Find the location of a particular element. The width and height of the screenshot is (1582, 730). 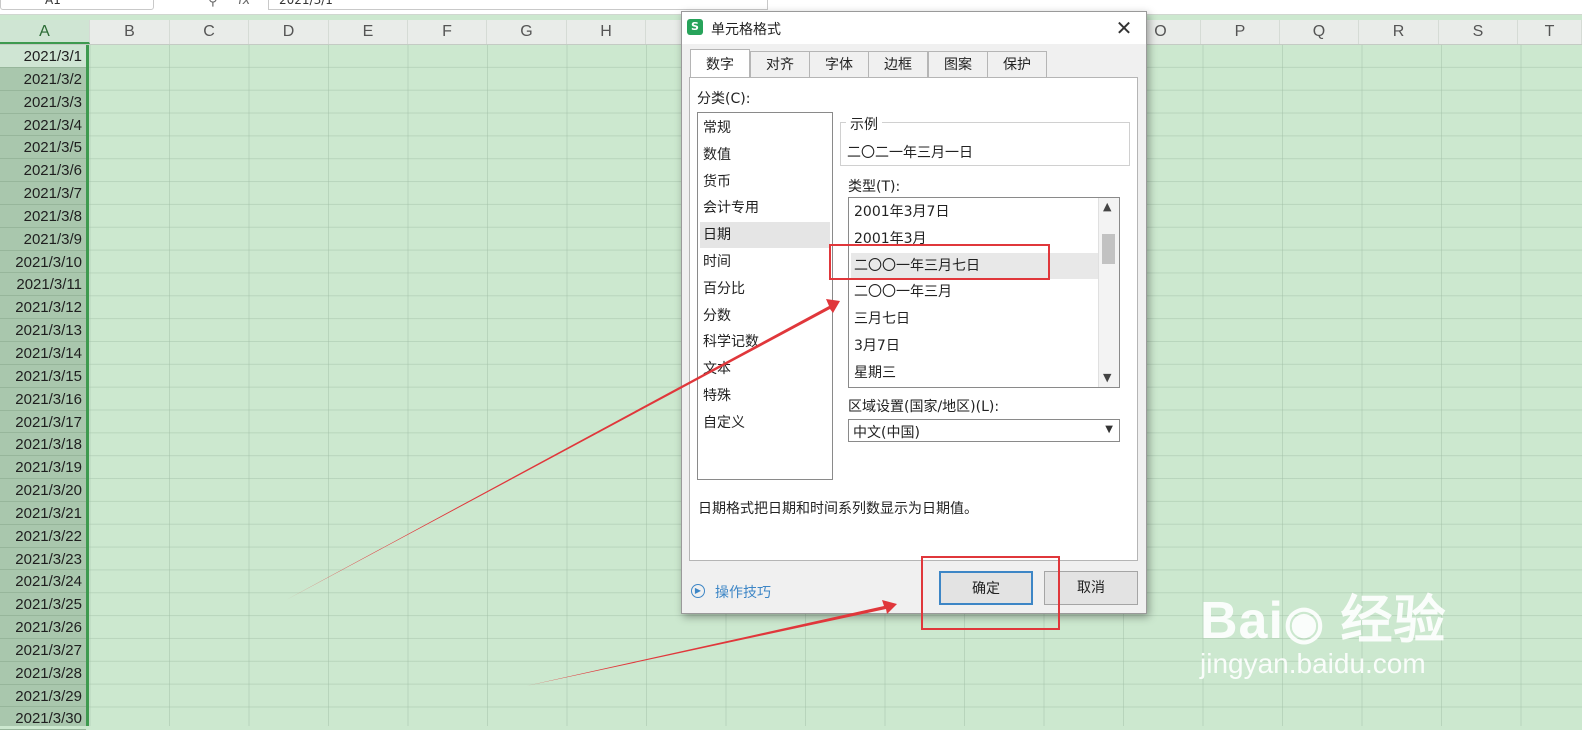

column-header-q: Q is located at coordinates (1319, 32).